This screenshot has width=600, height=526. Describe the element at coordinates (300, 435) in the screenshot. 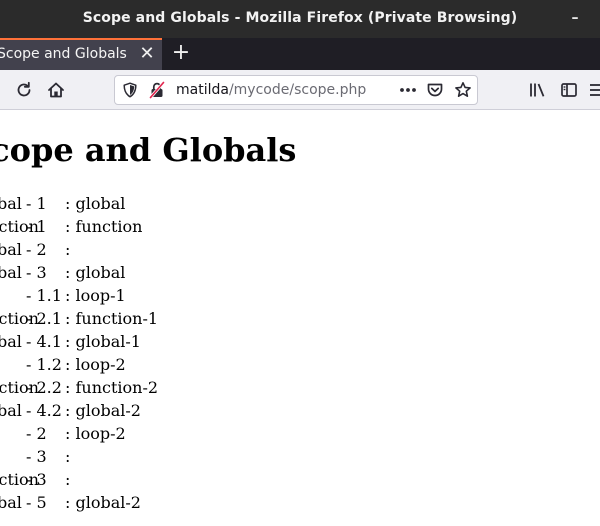

I see `output-row: - 2 : loop-2` at that location.